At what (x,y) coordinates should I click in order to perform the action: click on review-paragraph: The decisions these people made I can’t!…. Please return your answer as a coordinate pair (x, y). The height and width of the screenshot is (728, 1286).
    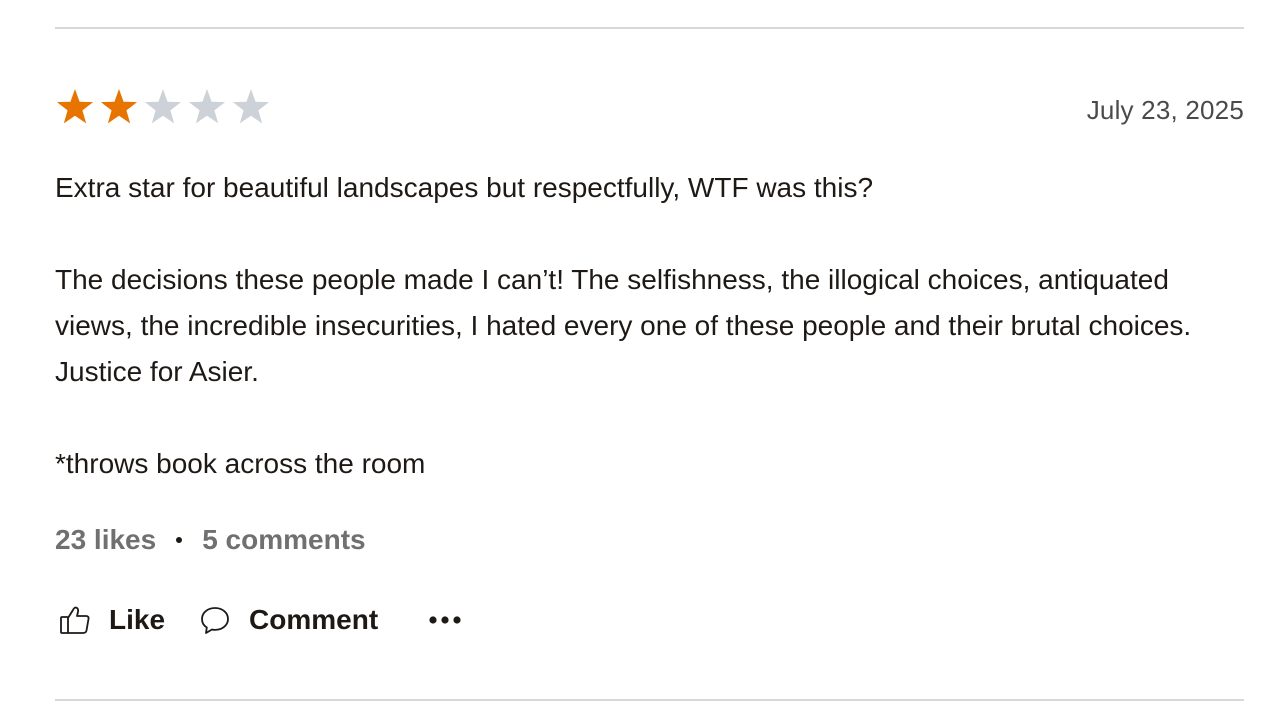
    Looking at the image, I should click on (623, 325).